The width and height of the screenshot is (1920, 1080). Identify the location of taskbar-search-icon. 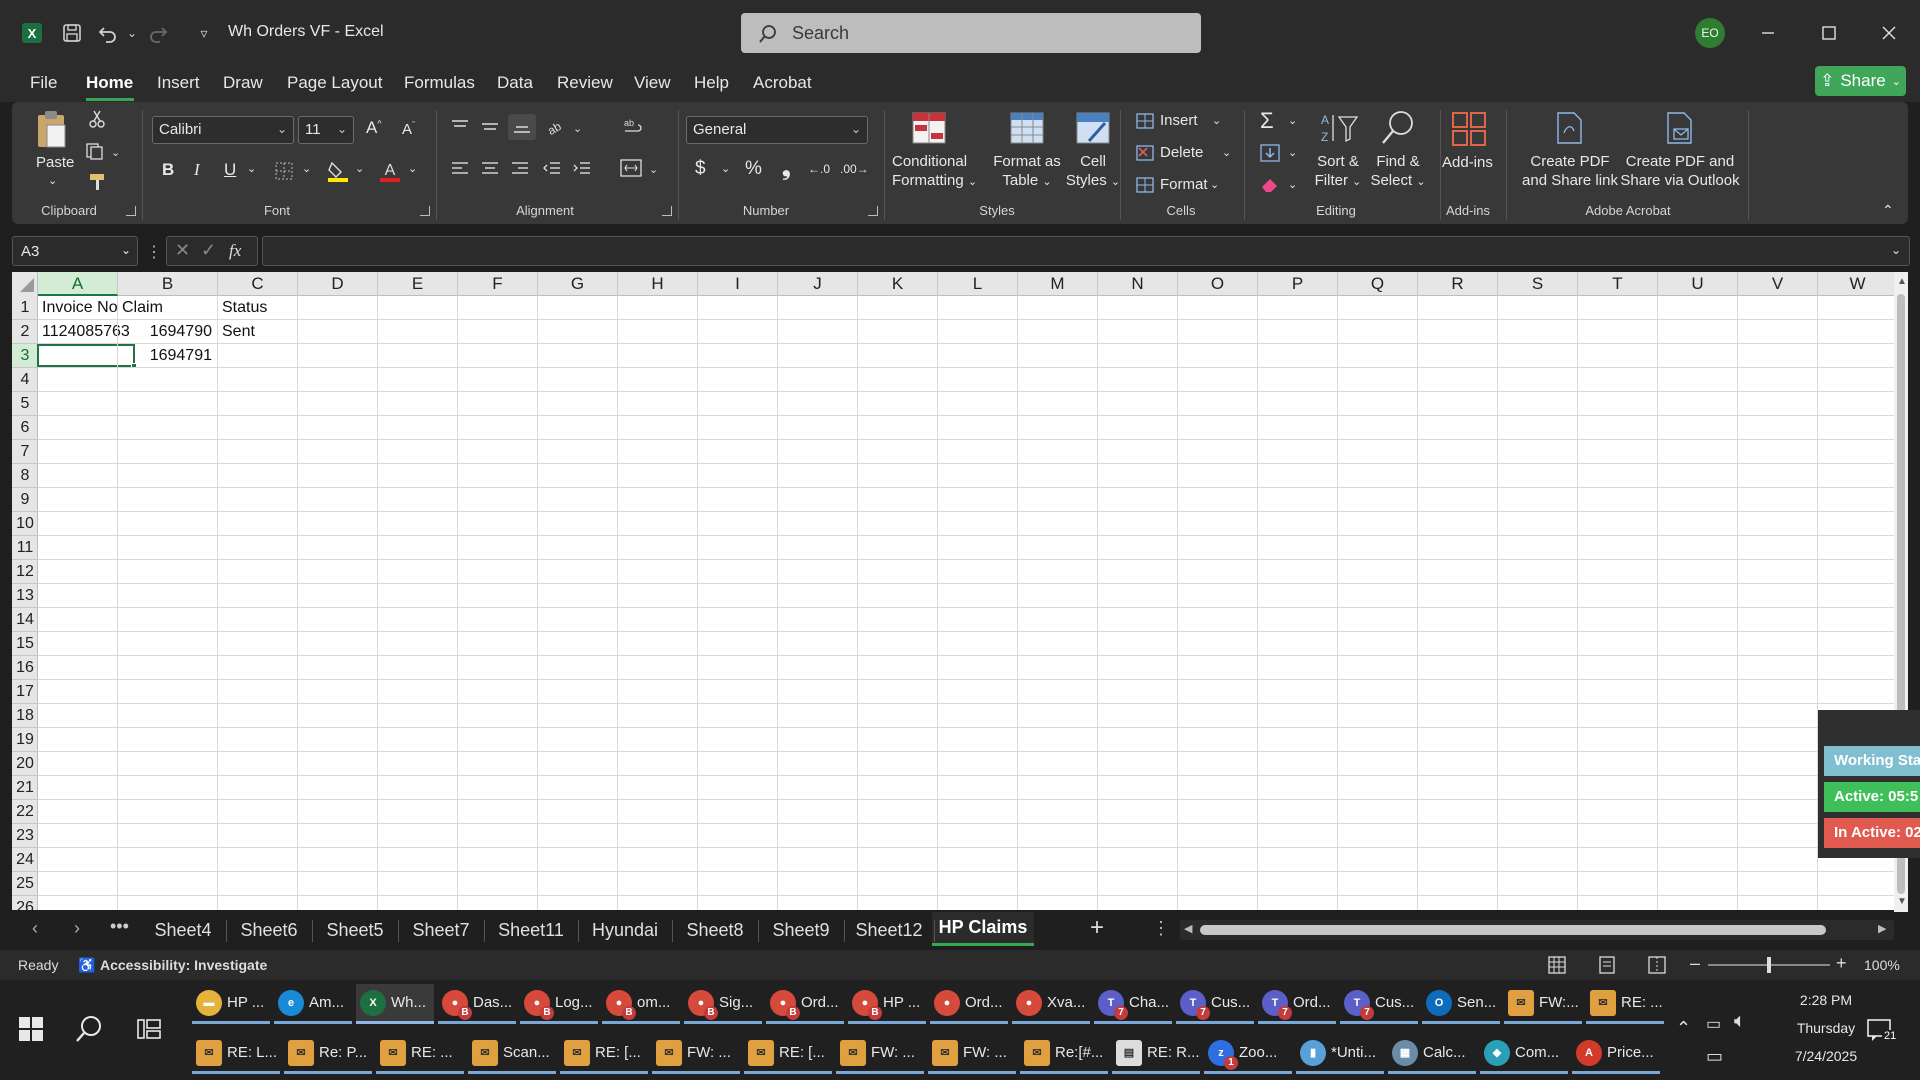
(89, 1029).